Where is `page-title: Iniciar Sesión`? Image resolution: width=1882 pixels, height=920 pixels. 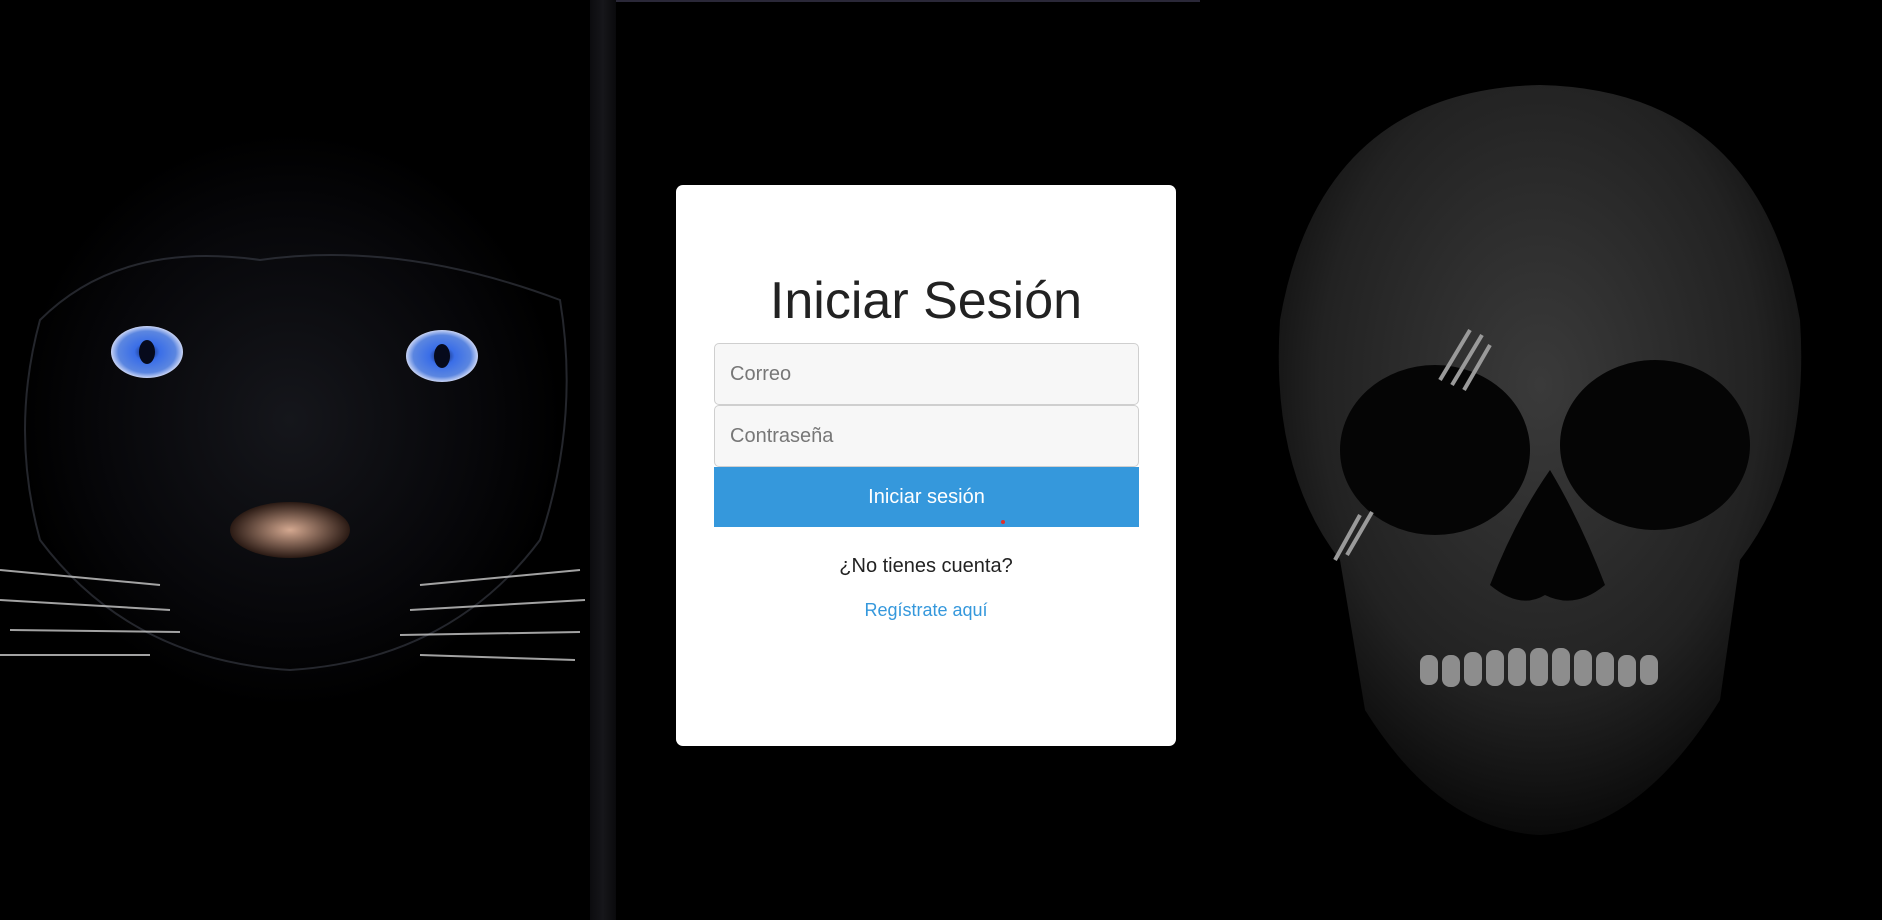
page-title: Iniciar Sesión is located at coordinates (926, 301).